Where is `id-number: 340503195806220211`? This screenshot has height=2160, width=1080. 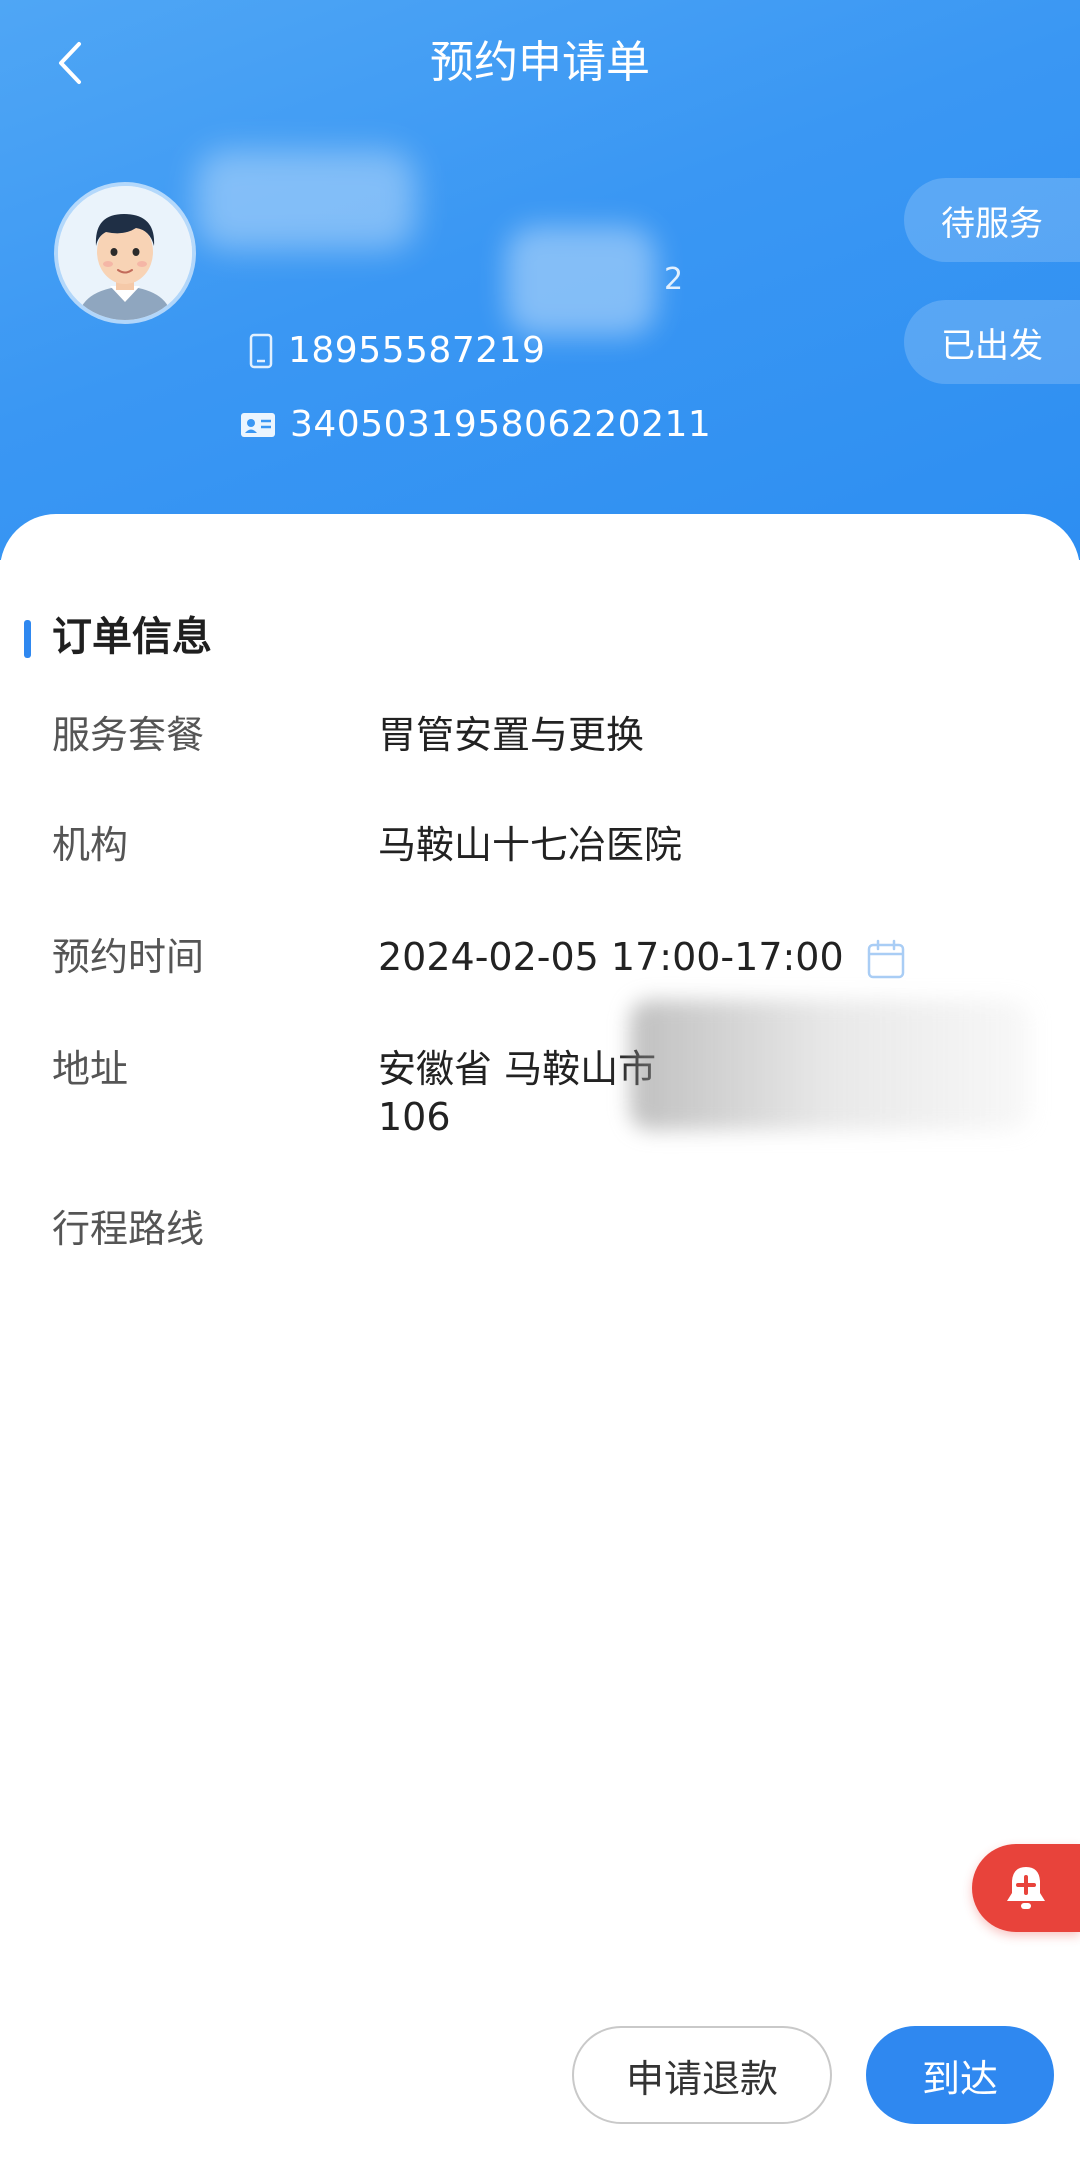
id-number: 340503195806220211 is located at coordinates (501, 424).